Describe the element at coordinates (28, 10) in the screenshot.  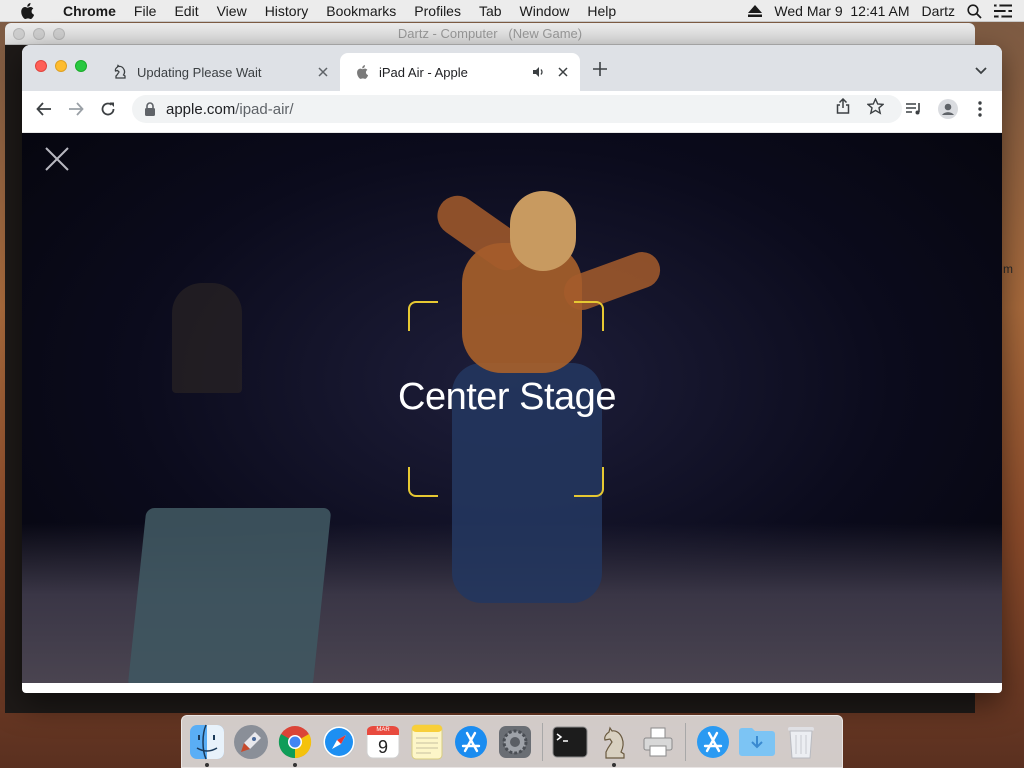
I see `apple-menu-icon` at that location.